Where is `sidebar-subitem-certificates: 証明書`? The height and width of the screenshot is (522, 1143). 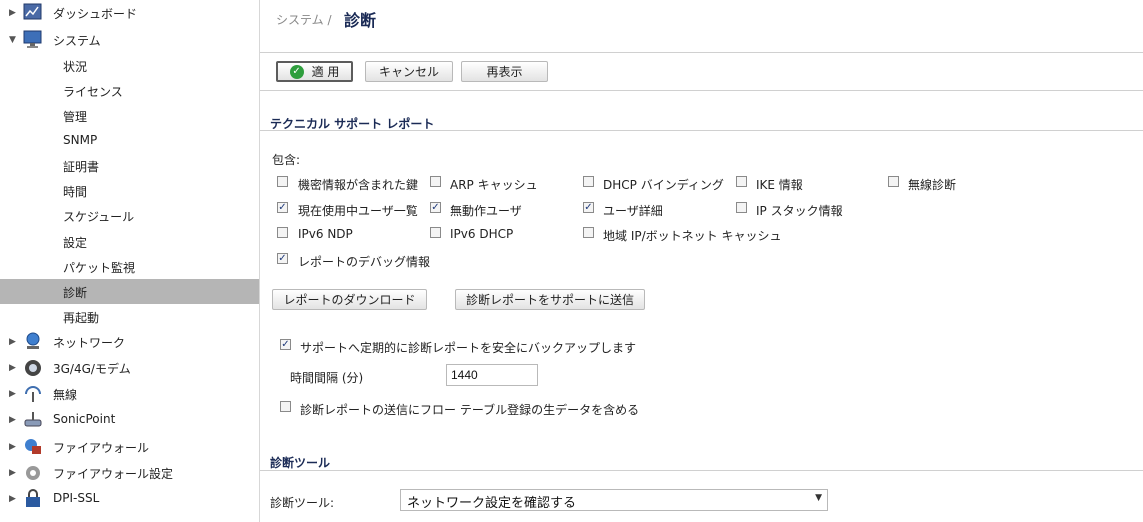 sidebar-subitem-certificates: 証明書 is located at coordinates (129, 165).